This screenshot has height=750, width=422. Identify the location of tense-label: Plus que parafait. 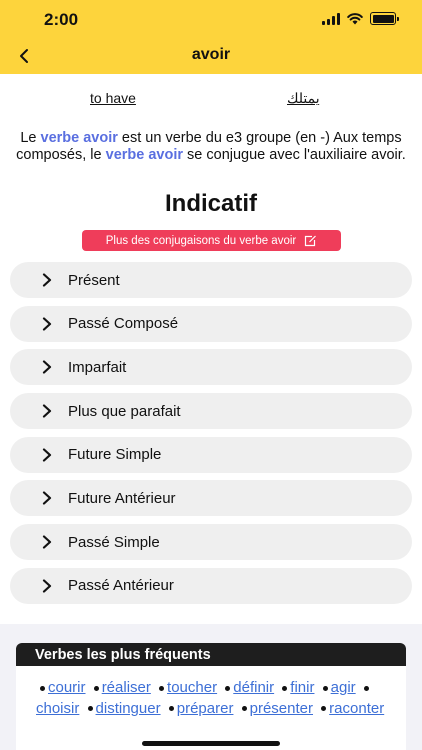
(124, 411).